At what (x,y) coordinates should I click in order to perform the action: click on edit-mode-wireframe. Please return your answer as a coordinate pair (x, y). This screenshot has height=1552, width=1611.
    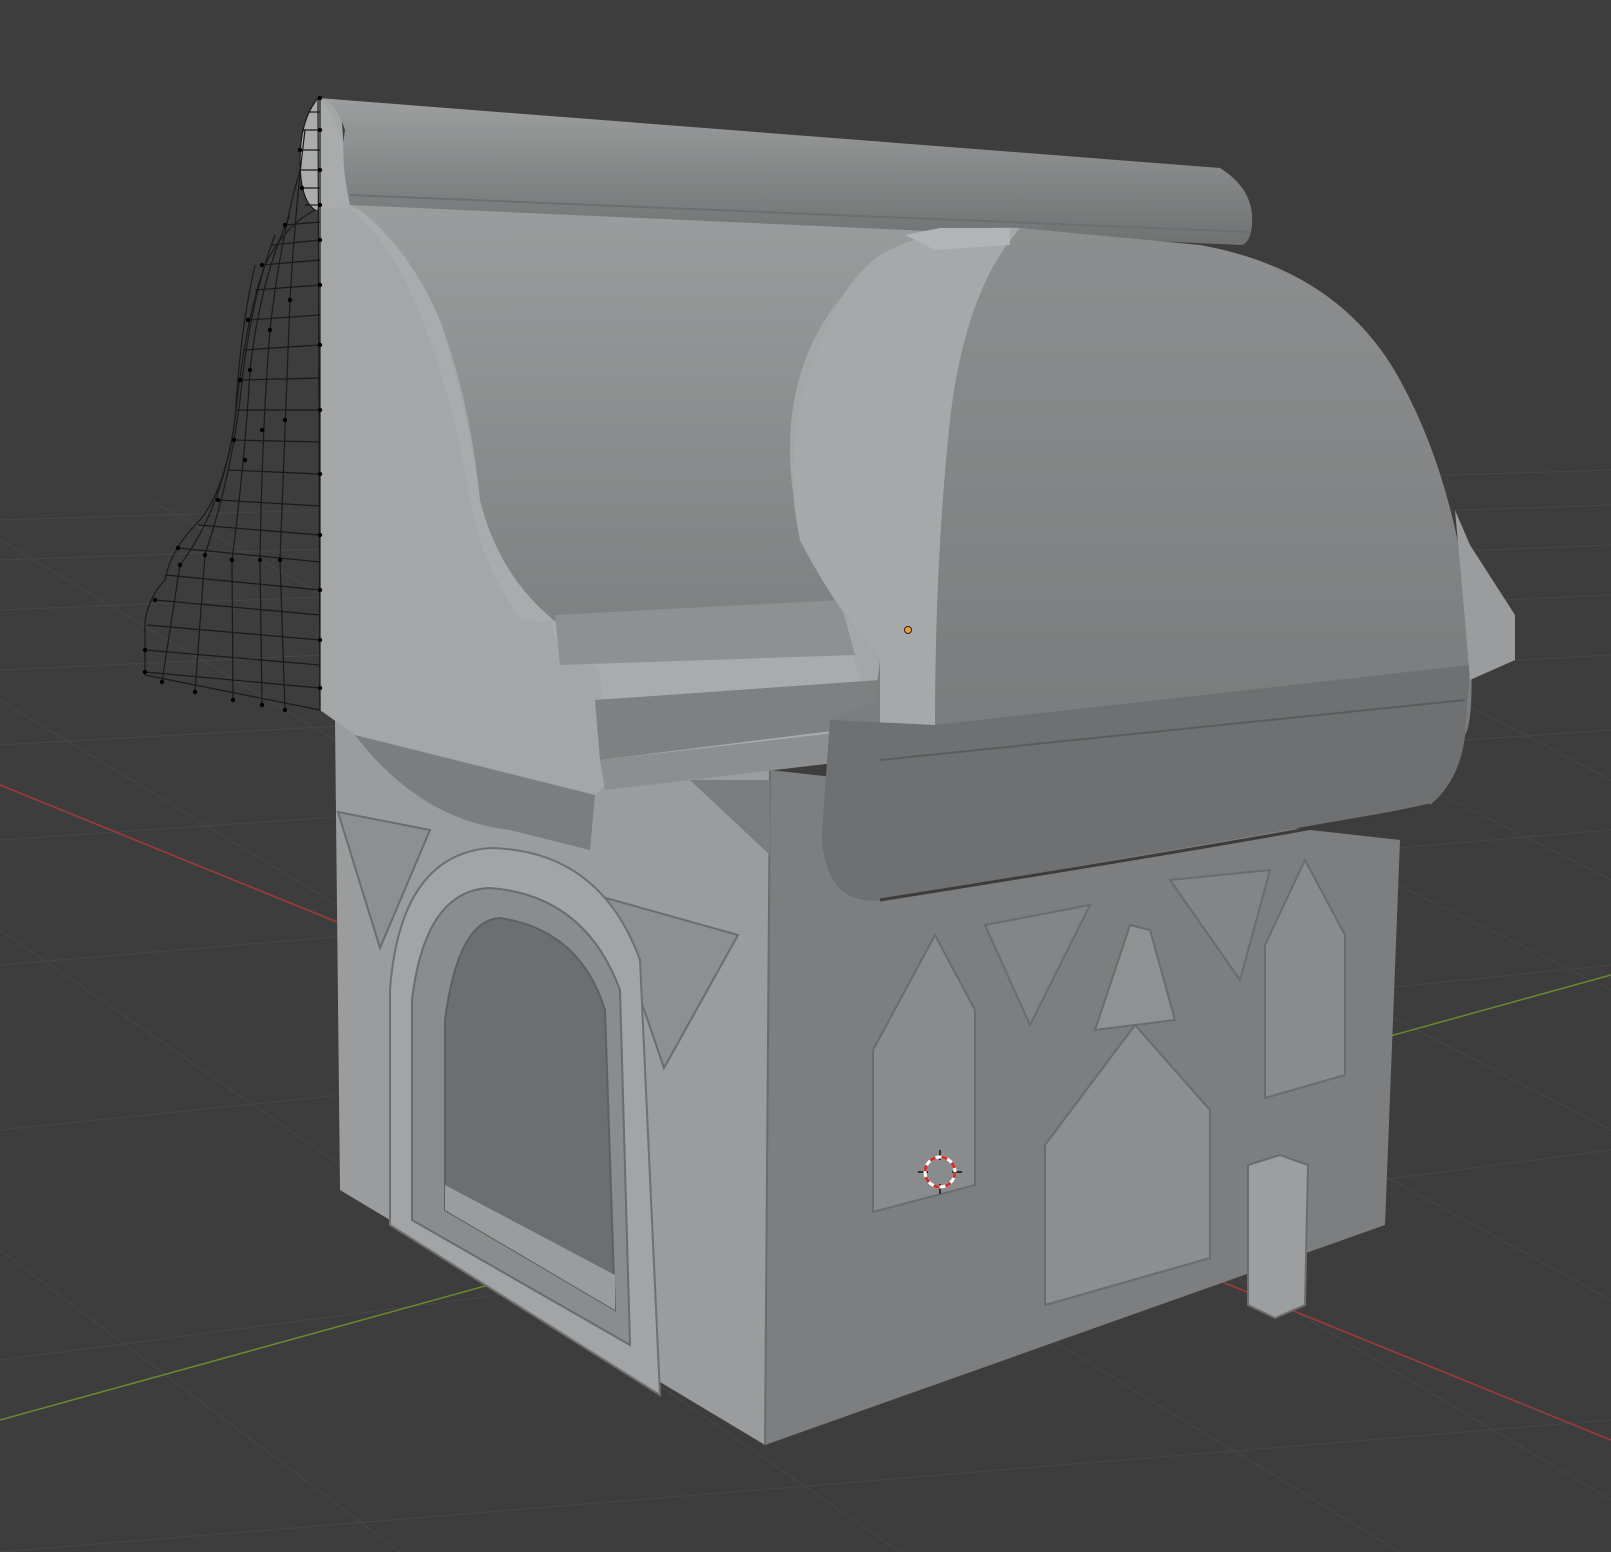
    Looking at the image, I should click on (232, 403).